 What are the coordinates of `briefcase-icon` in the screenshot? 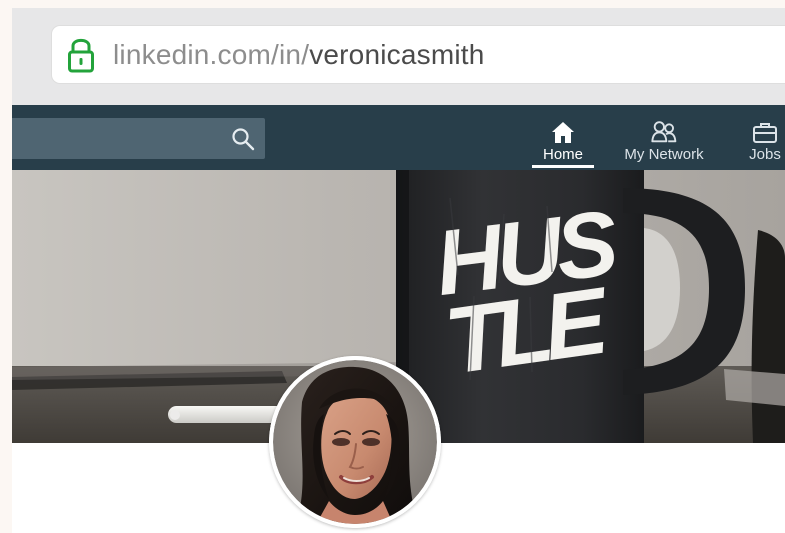 It's located at (765, 133).